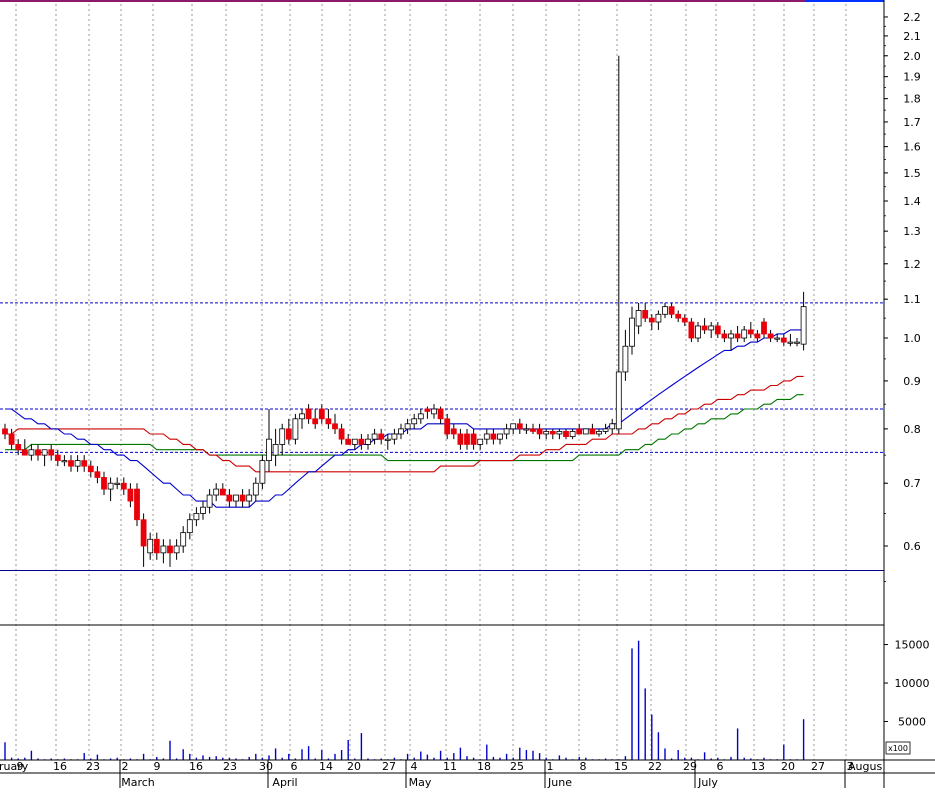  What do you see at coordinates (583, 766) in the screenshot?
I see `date-tick-label: 8` at bounding box center [583, 766].